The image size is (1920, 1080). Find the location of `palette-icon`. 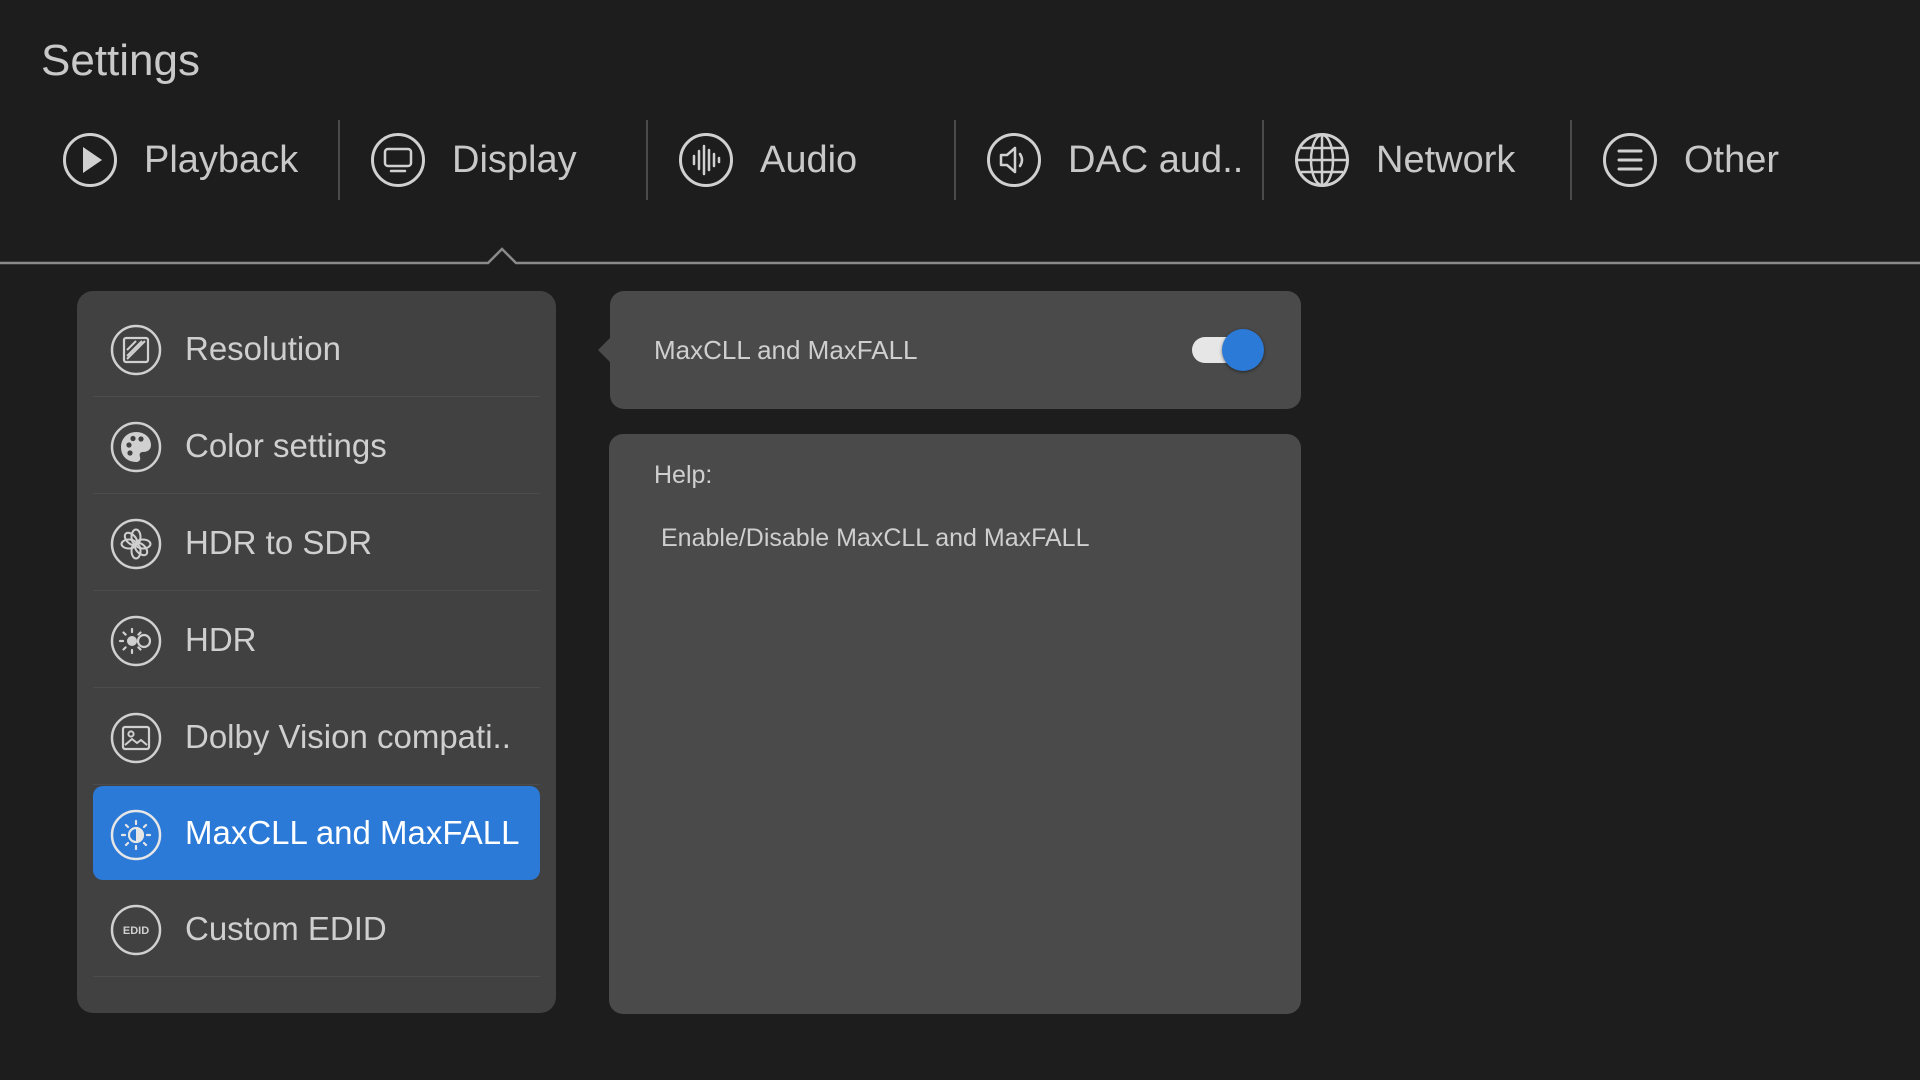

palette-icon is located at coordinates (136, 447).